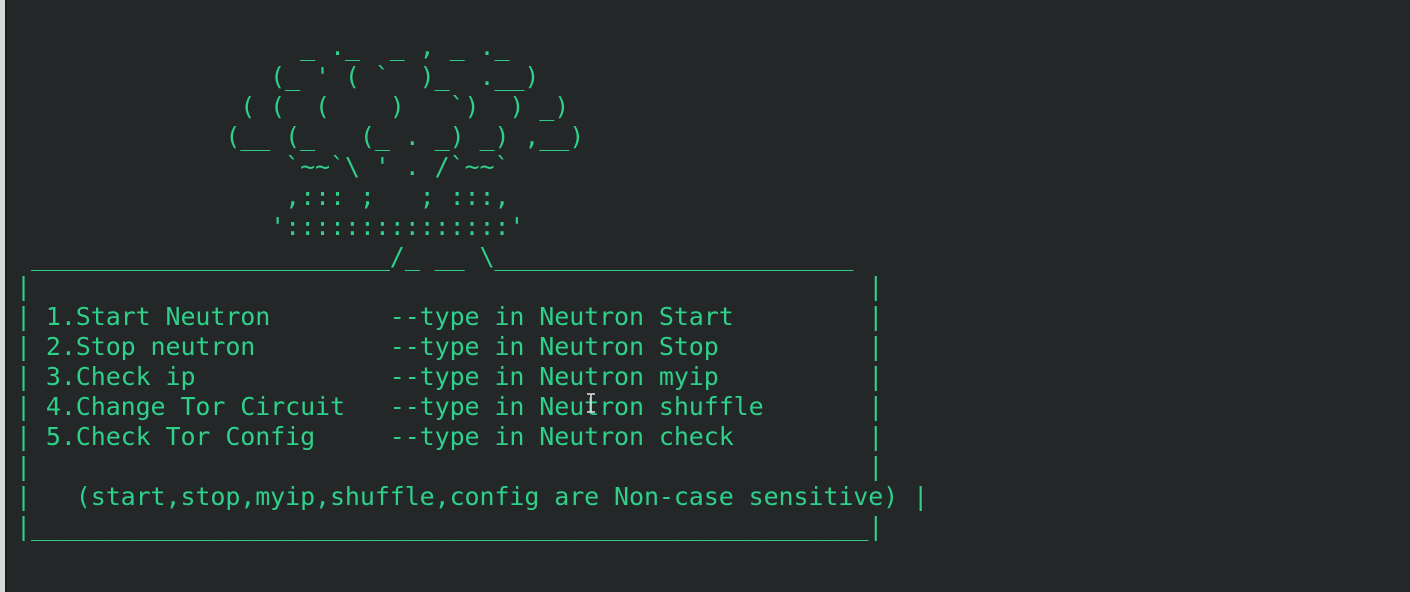 This screenshot has width=1410, height=592. I want to click on ascii-art-line: ':::::::::::::::', so click(270, 226).